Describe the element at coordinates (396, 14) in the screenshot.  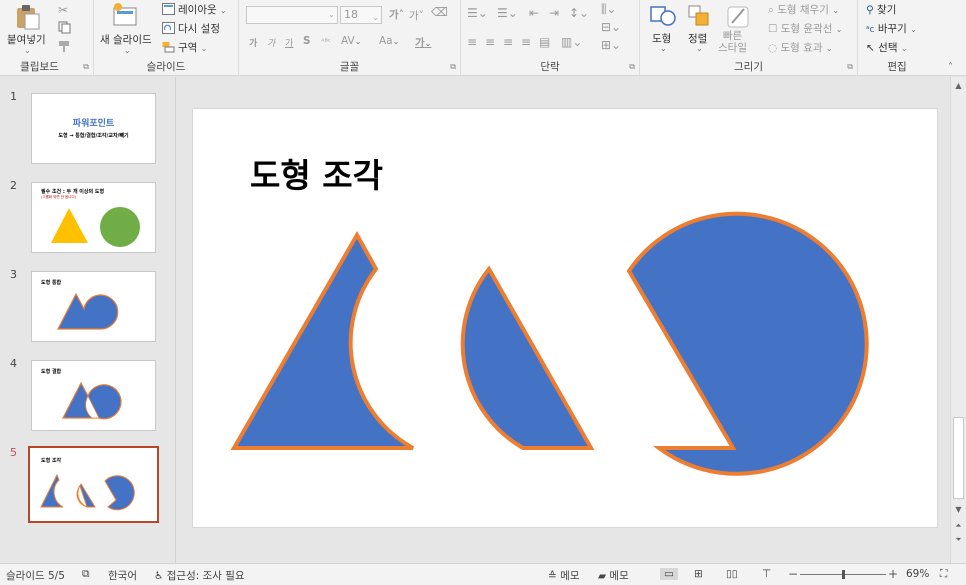
I see `grow-font-button: 가˄` at that location.